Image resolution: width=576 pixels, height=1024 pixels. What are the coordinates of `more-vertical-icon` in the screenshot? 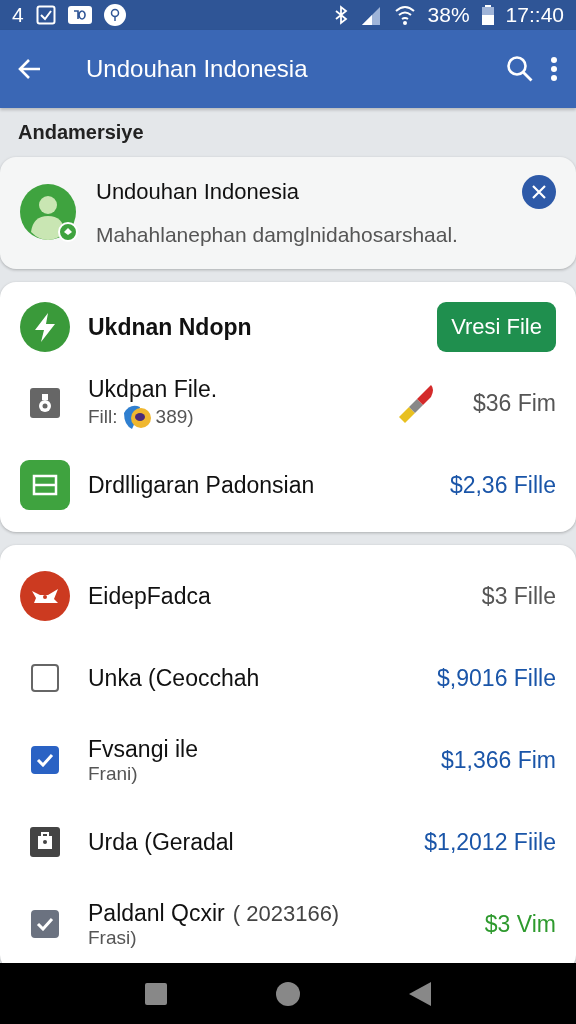 It's located at (554, 69).